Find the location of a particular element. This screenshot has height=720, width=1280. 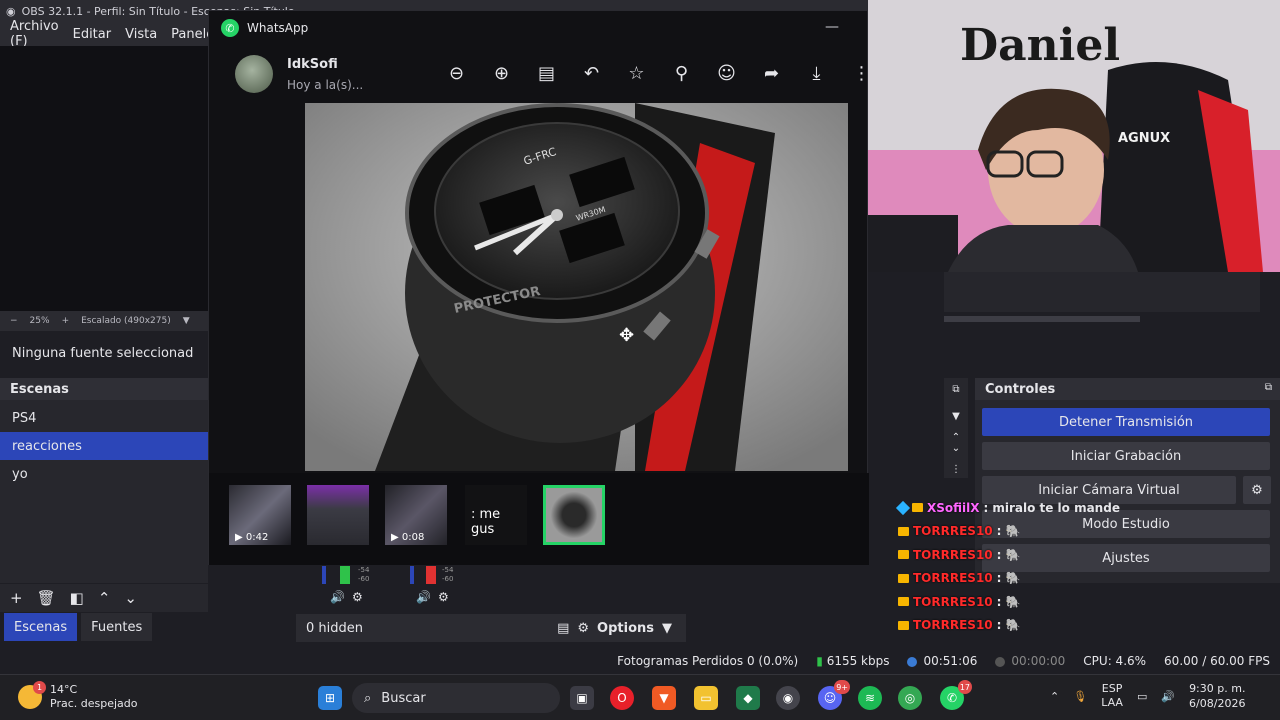

scaling-dropdown-icon: ▼ is located at coordinates (186, 321).